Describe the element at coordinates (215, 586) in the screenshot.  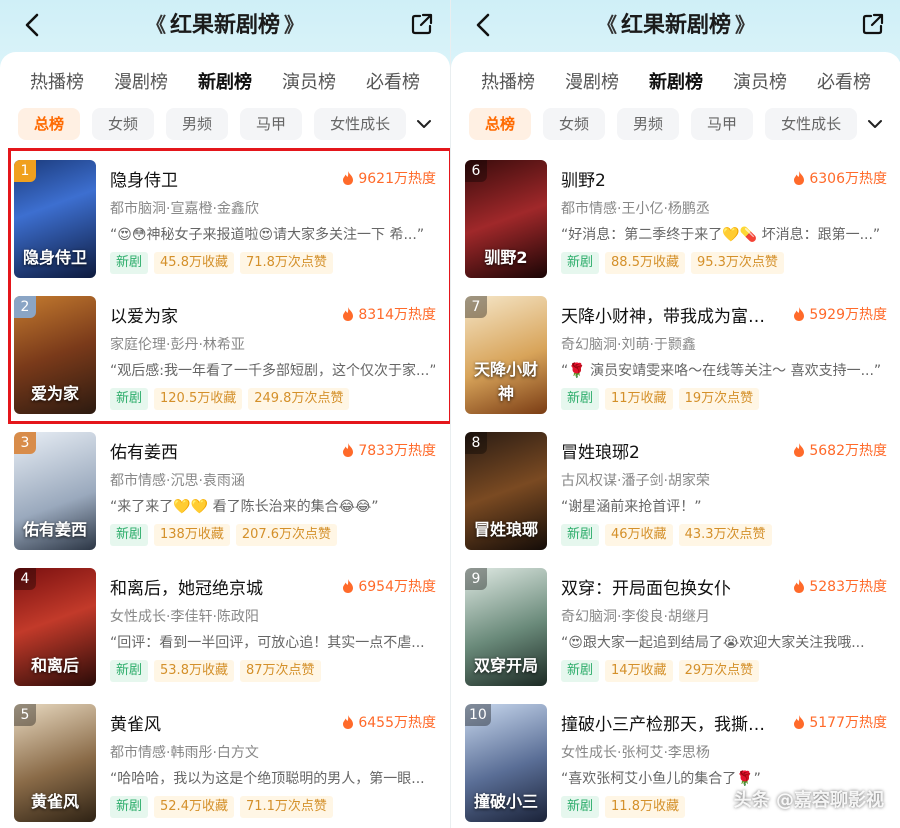
I see `drama-title: 和离后，她冠绝京城` at that location.